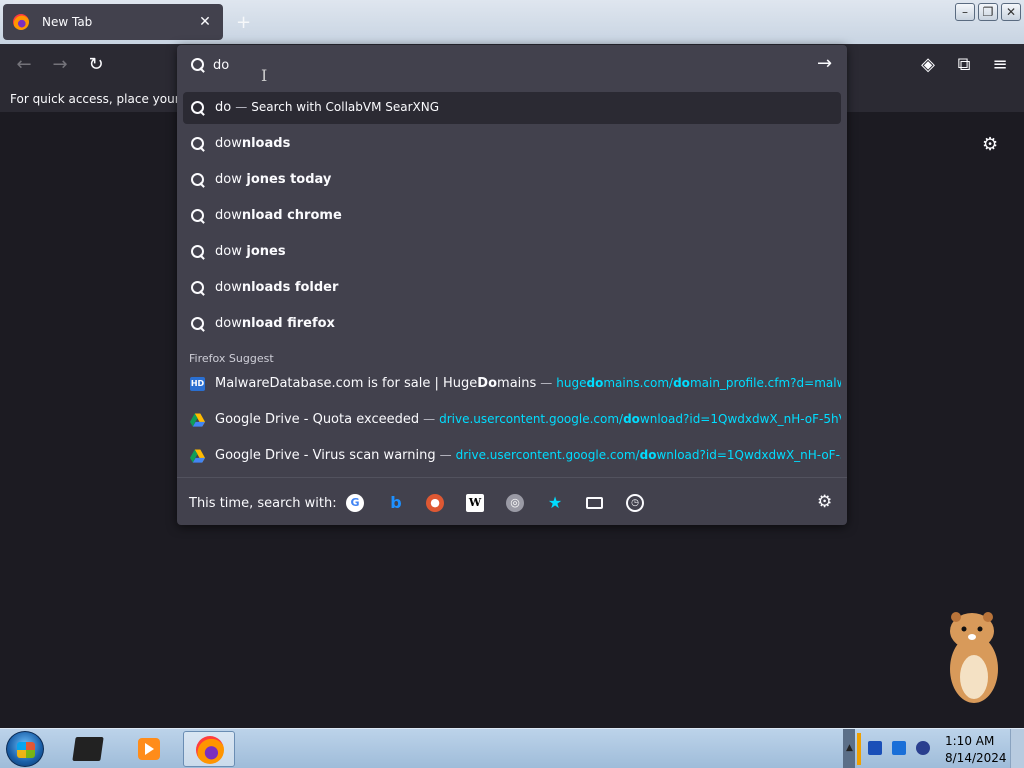  What do you see at coordinates (223, 107) in the screenshot?
I see `suggestion-text: do` at bounding box center [223, 107].